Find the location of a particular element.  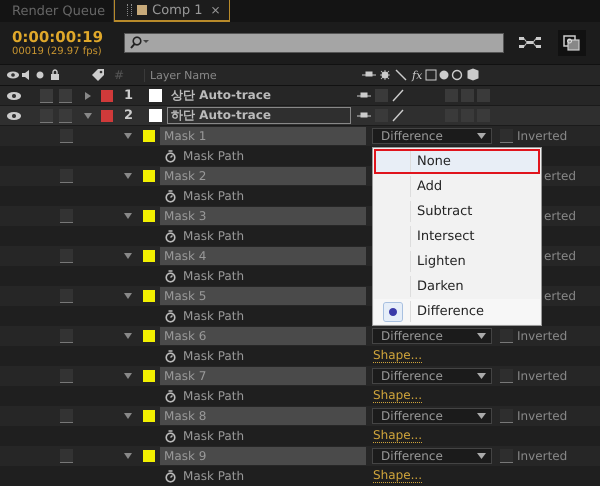

inverted-label: Inverted is located at coordinates (542, 336).